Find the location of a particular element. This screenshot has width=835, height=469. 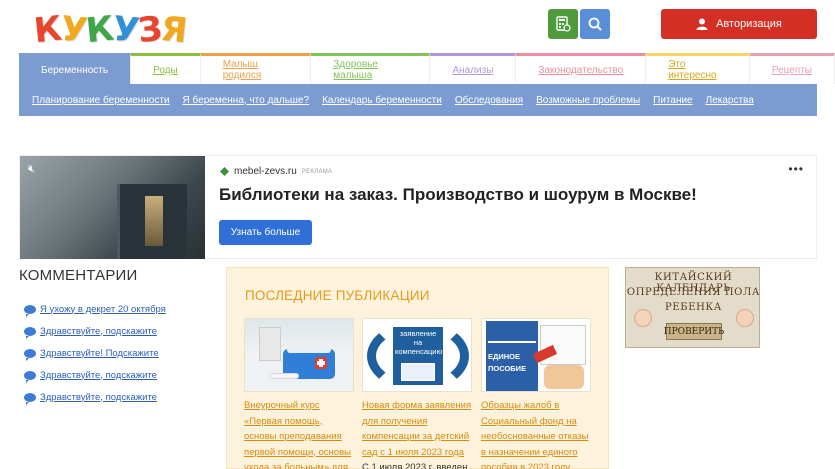

tab-item: Это интересно is located at coordinates (698, 68).